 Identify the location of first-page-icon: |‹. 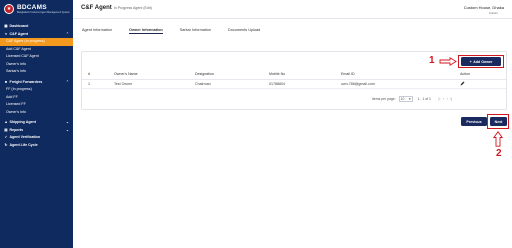
(439, 99).